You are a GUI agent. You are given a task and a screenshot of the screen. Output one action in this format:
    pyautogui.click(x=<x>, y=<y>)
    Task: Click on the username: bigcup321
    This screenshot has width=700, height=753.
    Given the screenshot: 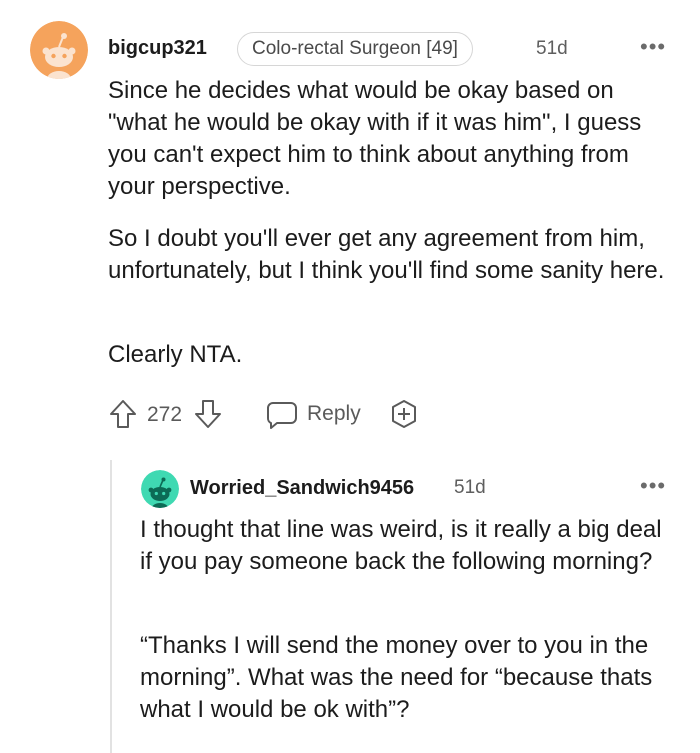 What is the action you would take?
    pyautogui.click(x=157, y=48)
    